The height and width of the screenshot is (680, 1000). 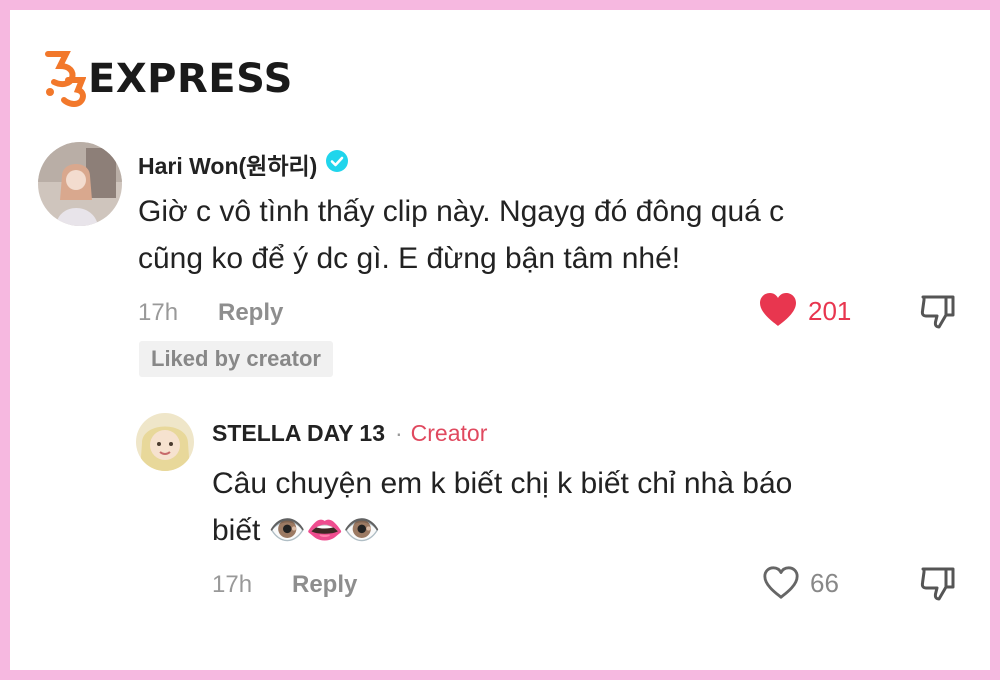 I want to click on comment-author: STELLA DAY 13 · Creator, so click(x=349, y=433).